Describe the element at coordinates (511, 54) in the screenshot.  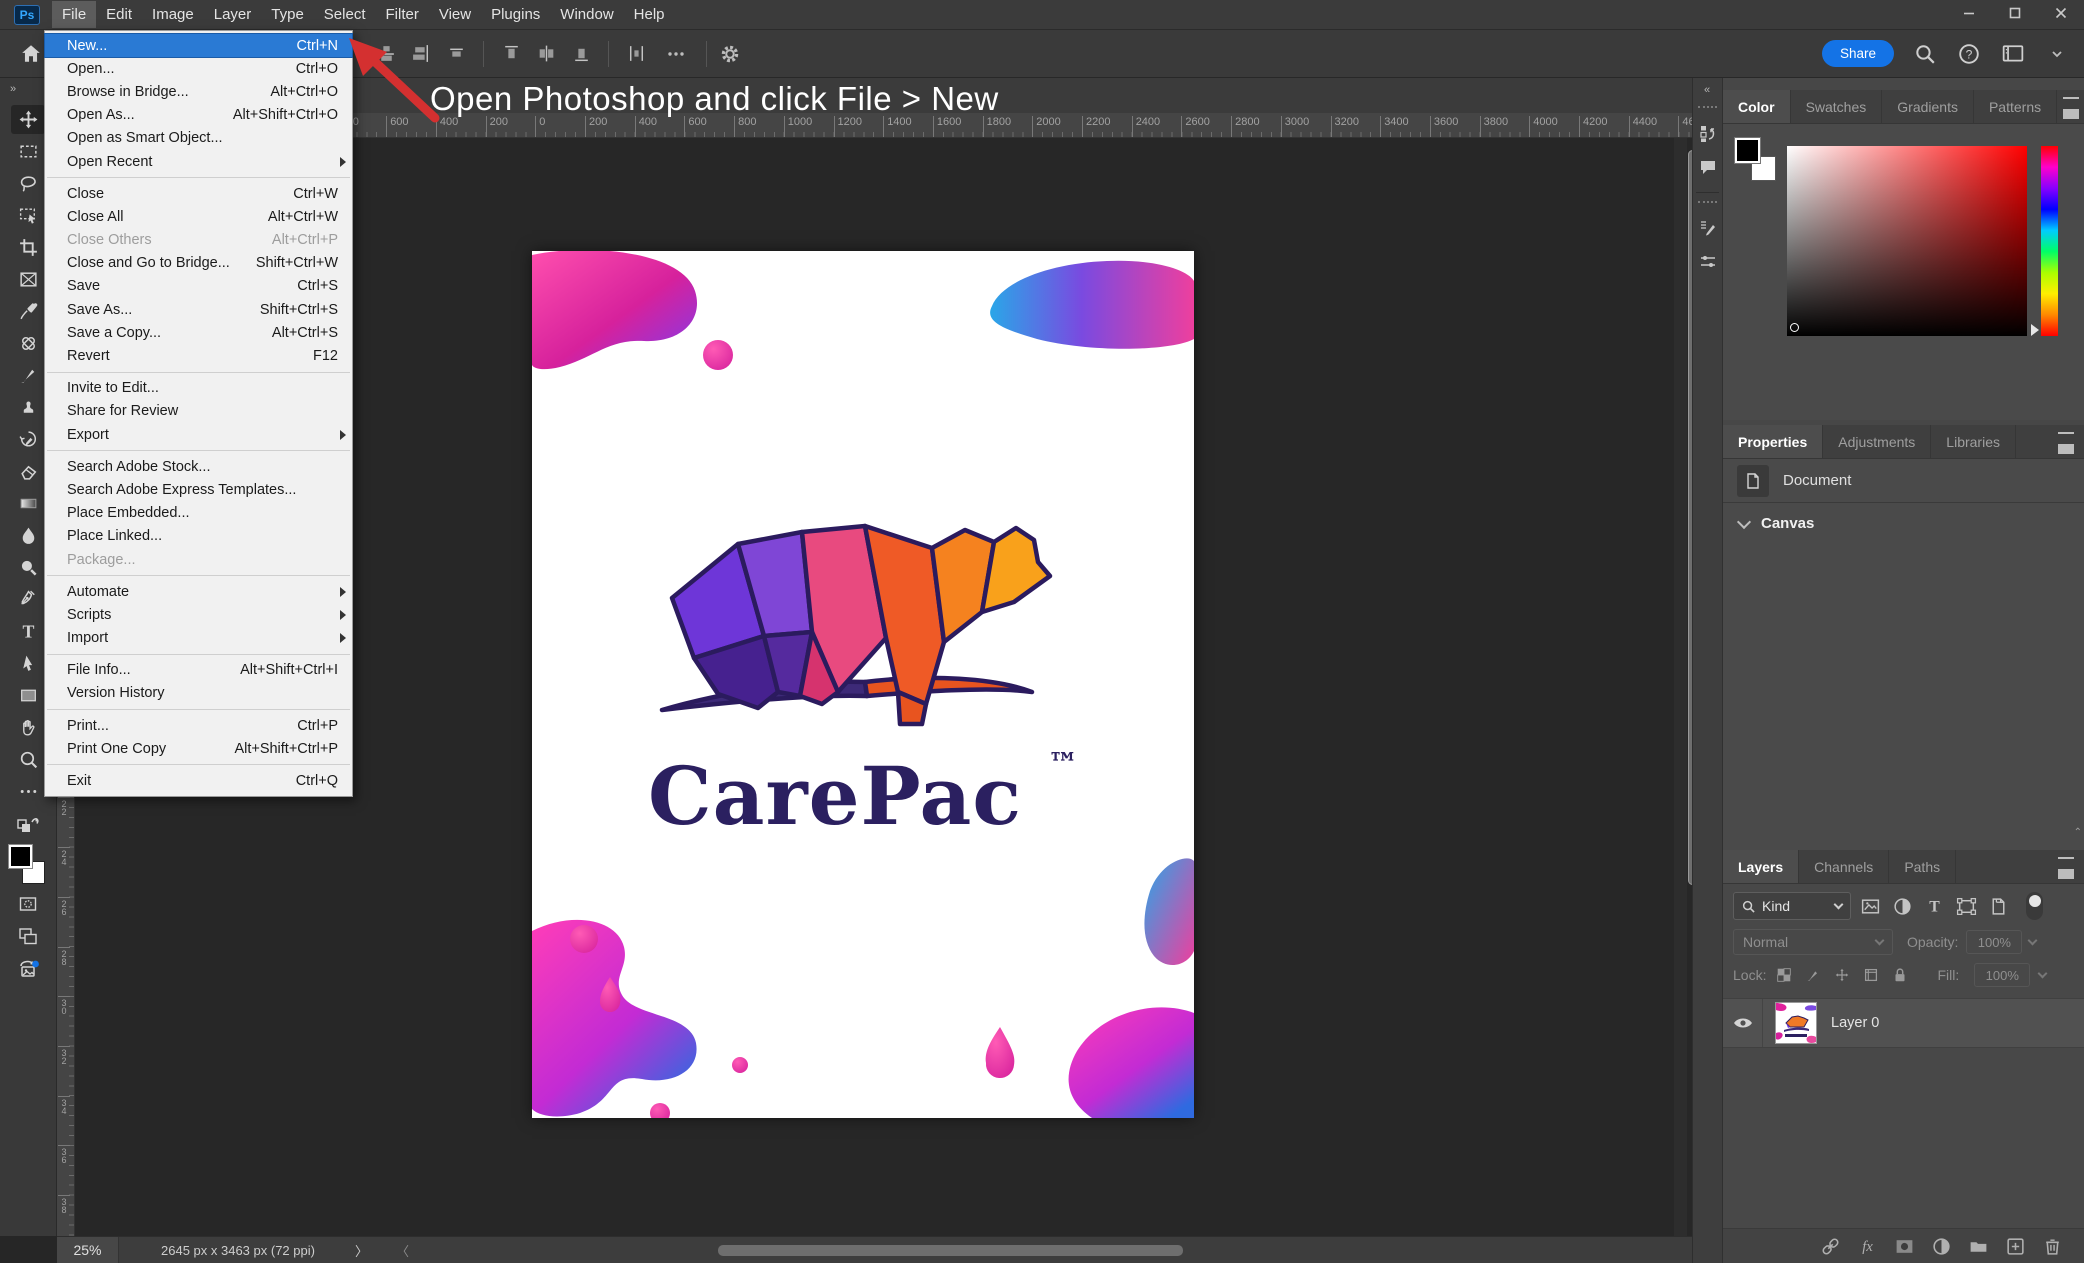
I see `align-top-edges-icon` at that location.